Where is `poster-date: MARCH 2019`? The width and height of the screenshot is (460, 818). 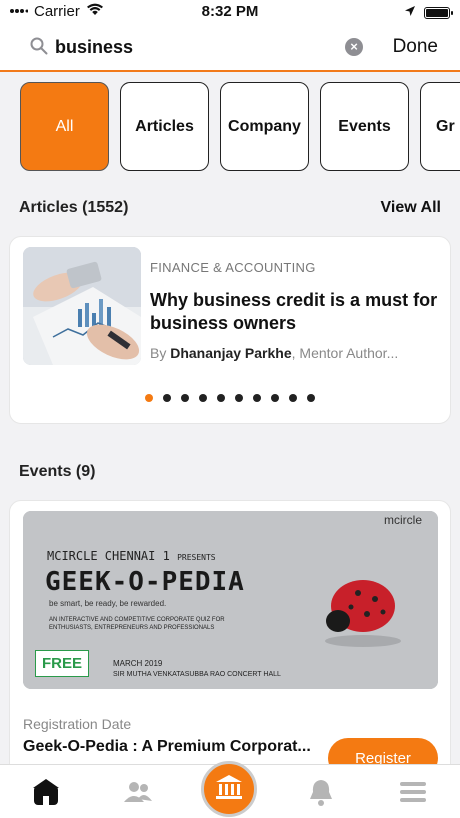
poster-date: MARCH 2019 is located at coordinates (138, 663).